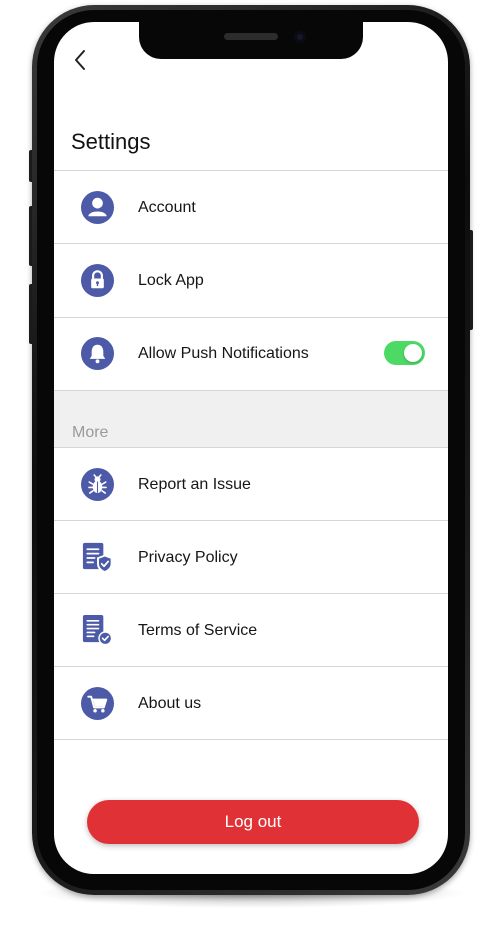 The image size is (502, 929). Describe the element at coordinates (251, 418) in the screenshot. I see `section-header-more` at that location.